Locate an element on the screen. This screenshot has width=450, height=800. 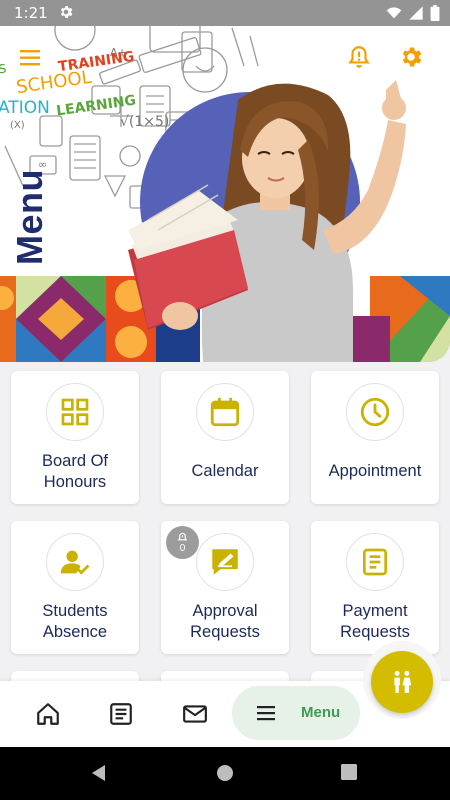
nav-home-button is located at coordinates (48, 714).